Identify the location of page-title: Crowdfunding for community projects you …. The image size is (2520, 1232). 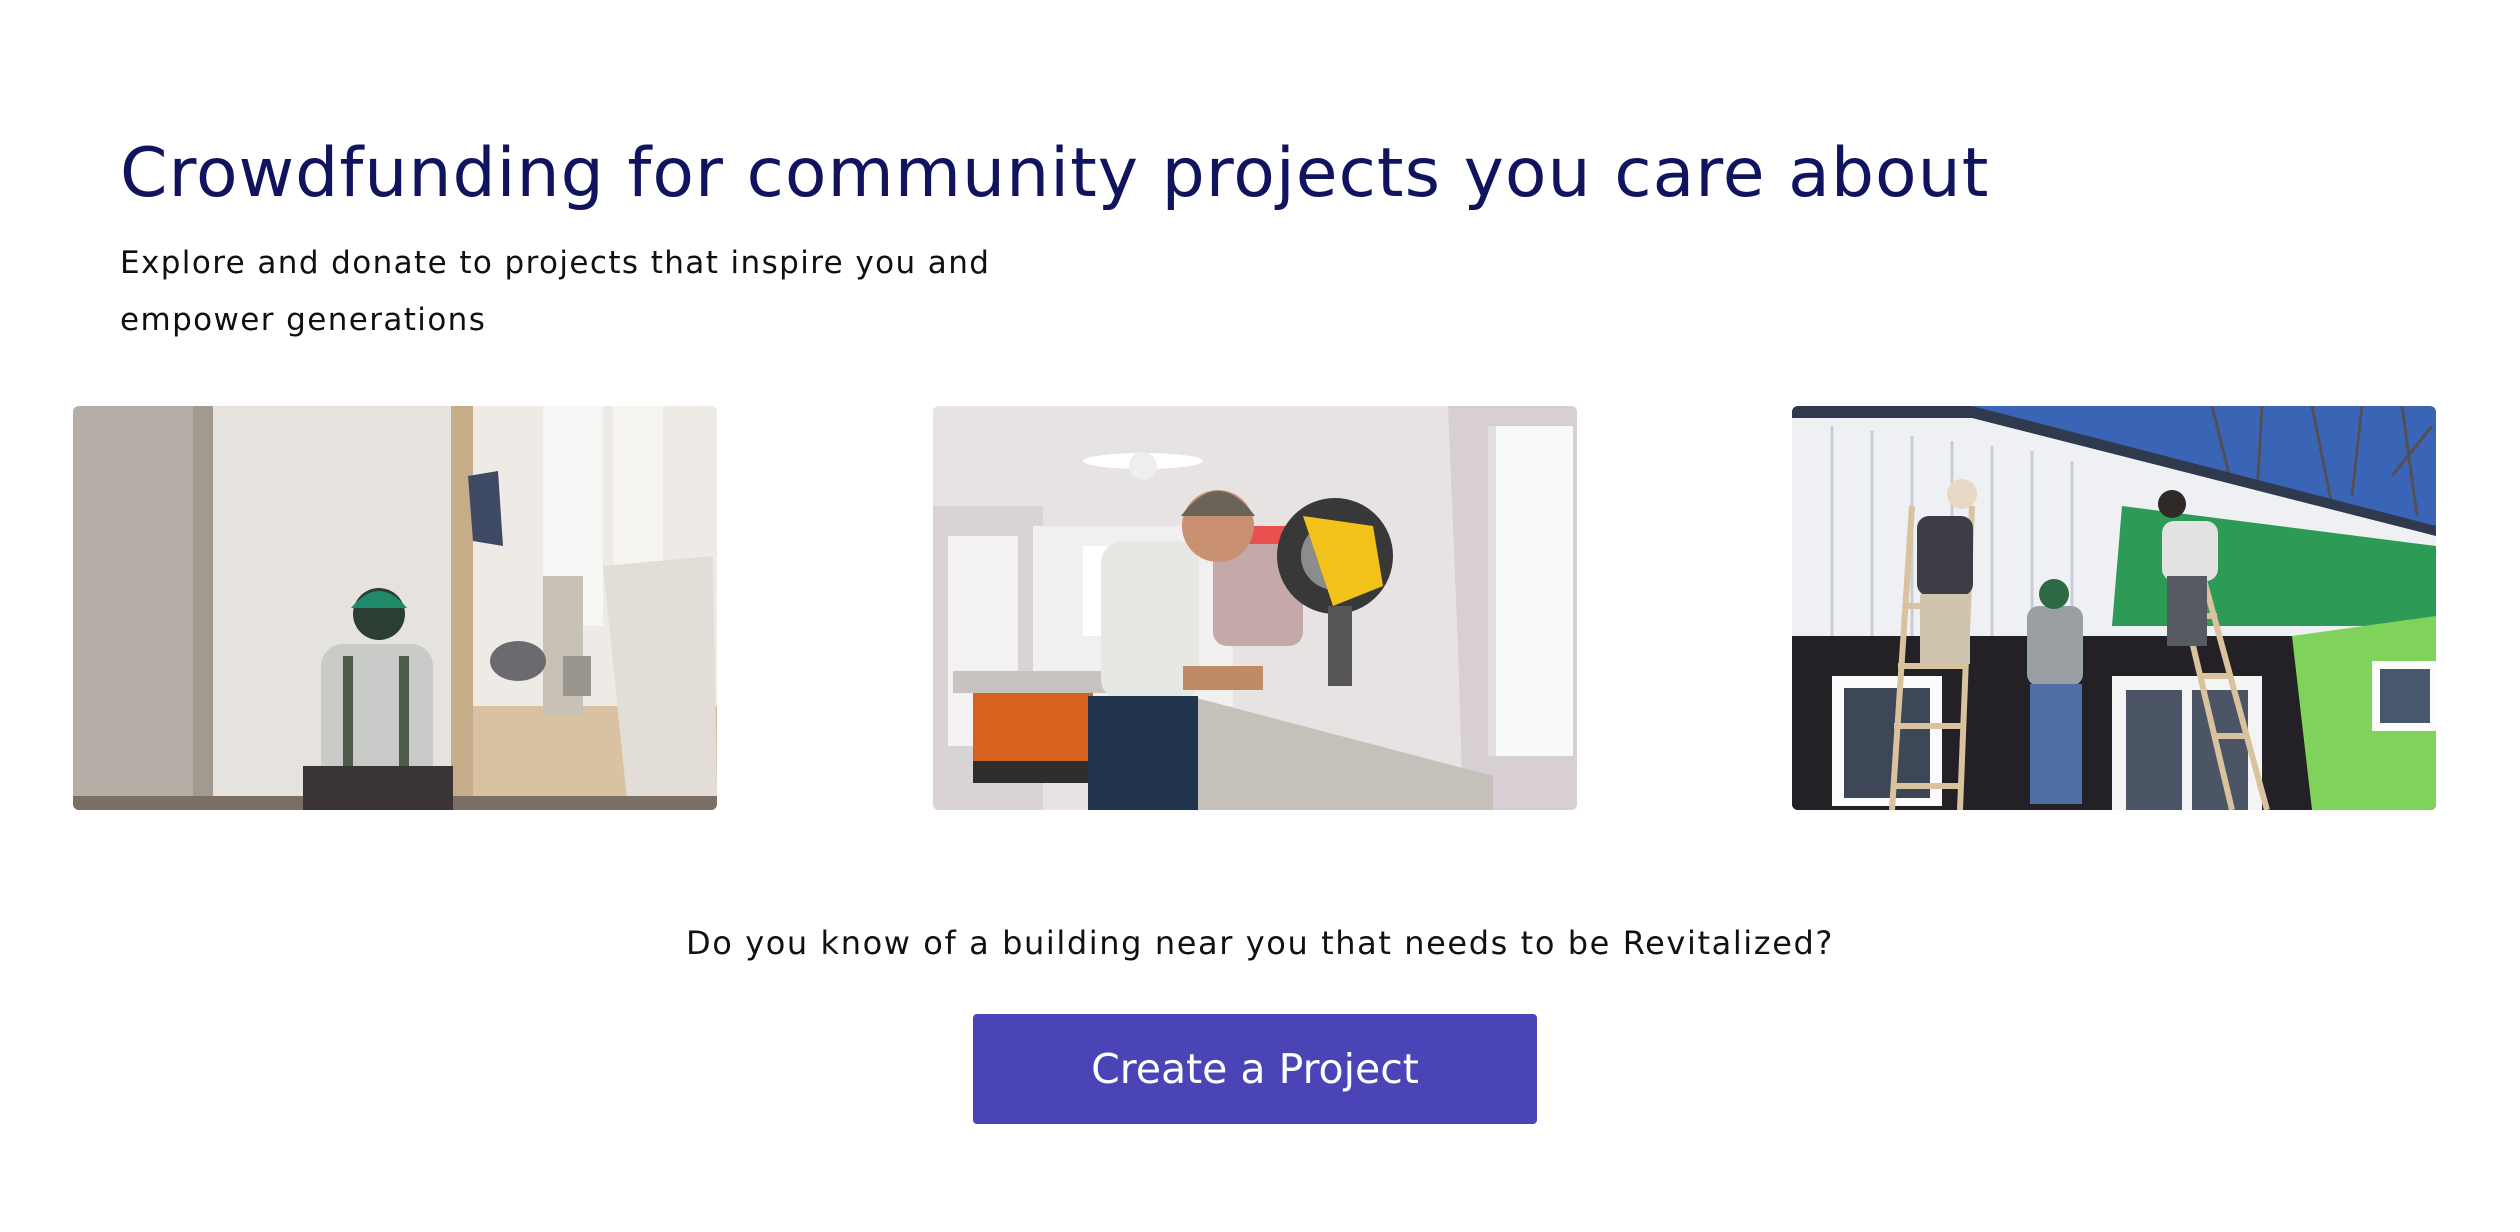
(1055, 173).